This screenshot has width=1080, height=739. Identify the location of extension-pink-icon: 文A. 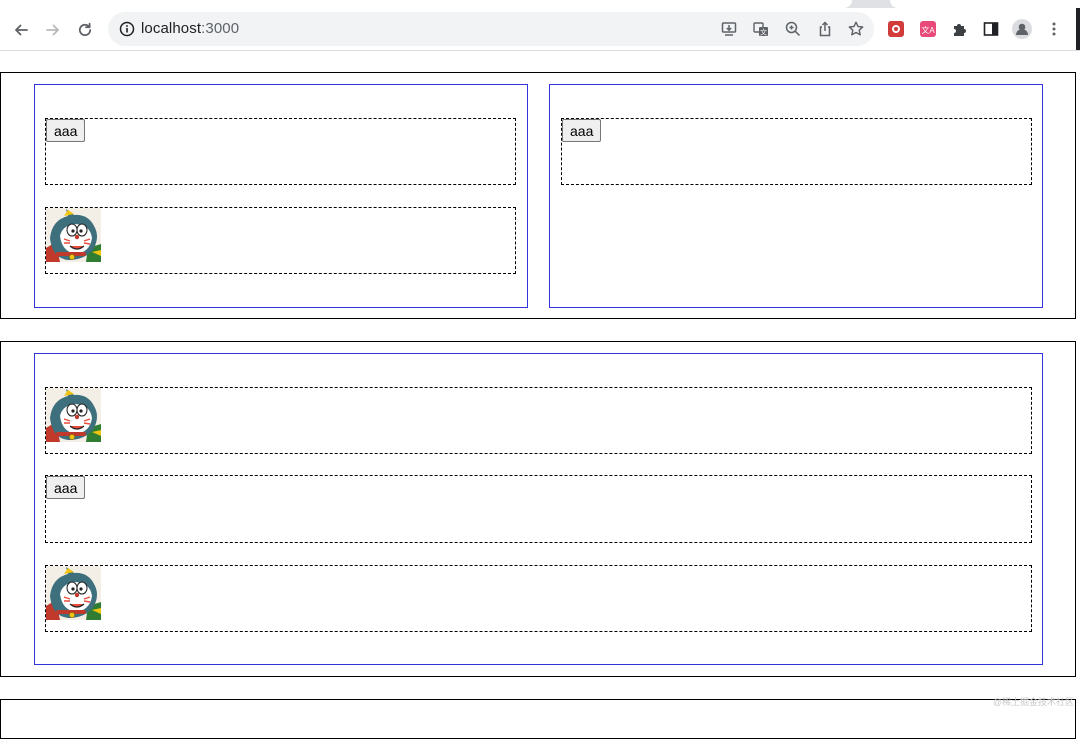
(928, 29).